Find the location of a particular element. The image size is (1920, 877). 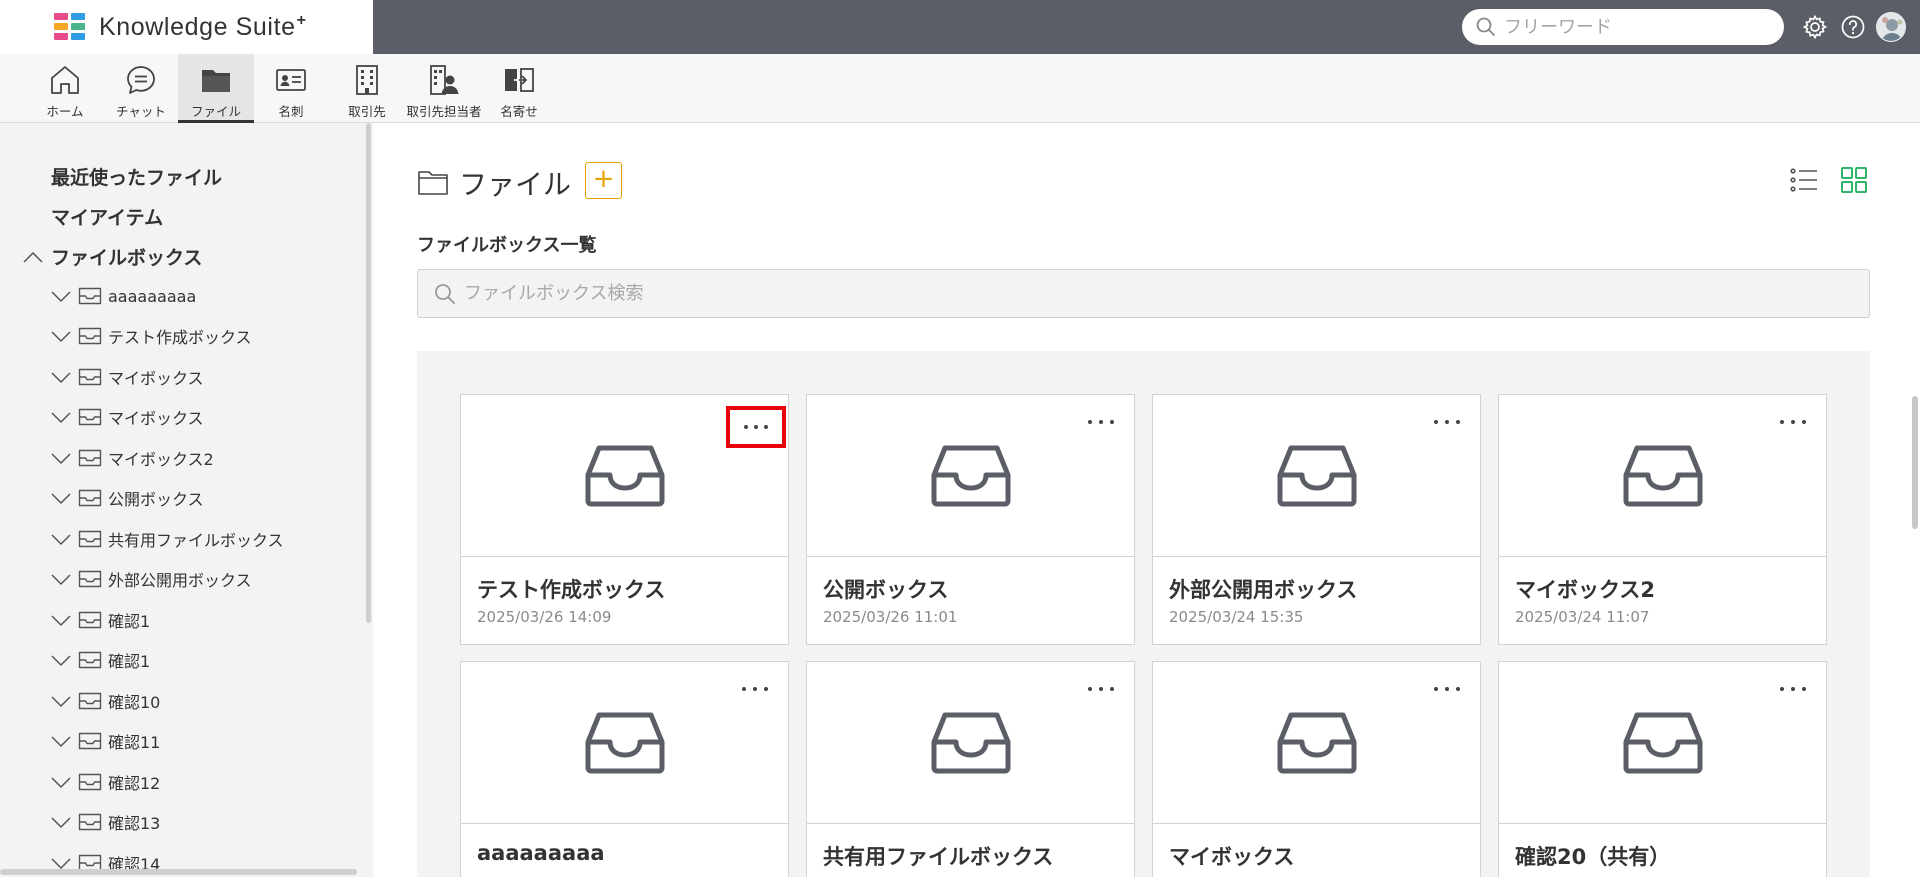

sidebar-box-item: aaaaaaaaa is located at coordinates (123, 296).